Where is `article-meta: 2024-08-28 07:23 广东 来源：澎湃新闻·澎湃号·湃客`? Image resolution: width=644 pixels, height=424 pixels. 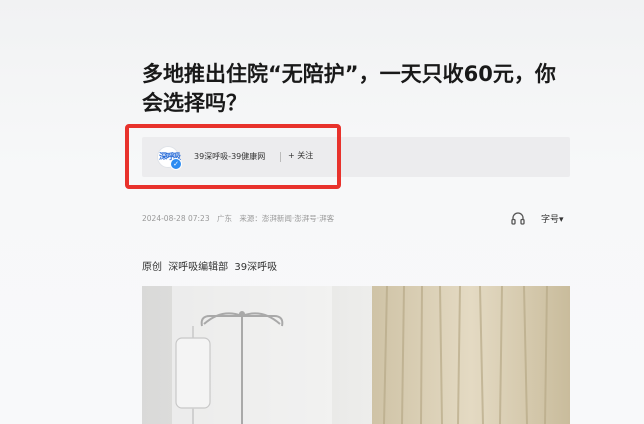
article-meta: 2024-08-28 07:23 广东 来源：澎湃新闻·澎湃号·湃客 is located at coordinates (240, 218).